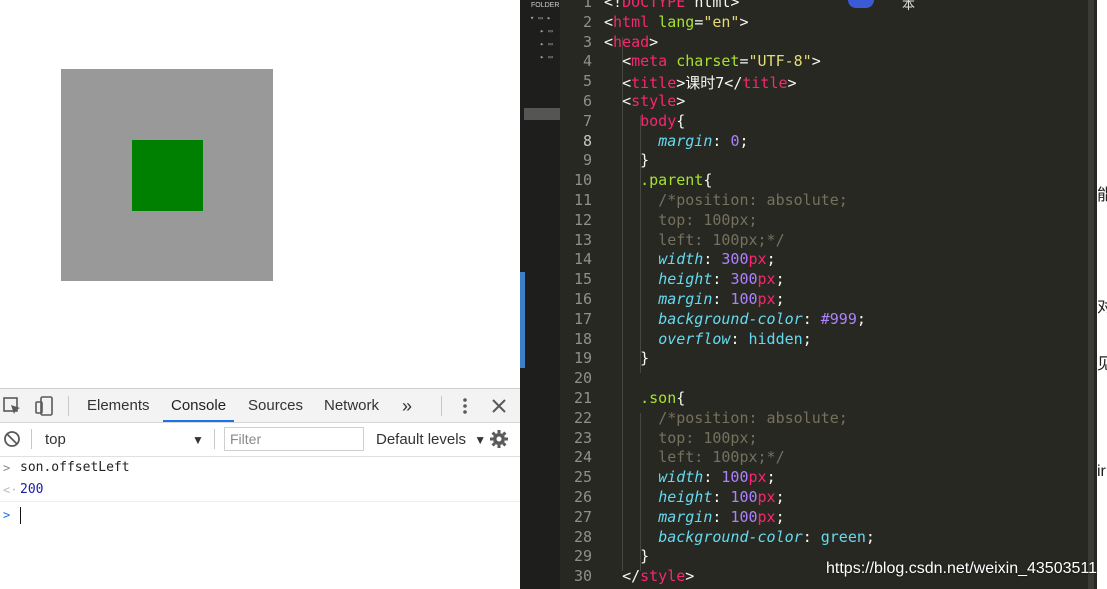 The height and width of the screenshot is (589, 1107). What do you see at coordinates (121, 440) in the screenshot?
I see `context-selector: top ▼` at bounding box center [121, 440].